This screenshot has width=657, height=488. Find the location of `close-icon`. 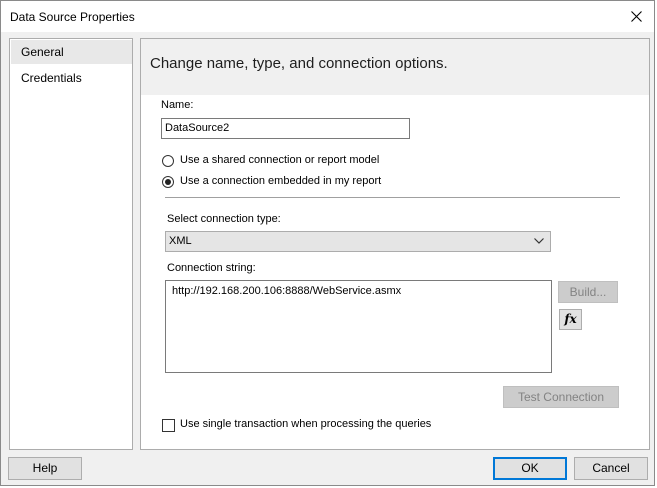

close-icon is located at coordinates (636, 16).